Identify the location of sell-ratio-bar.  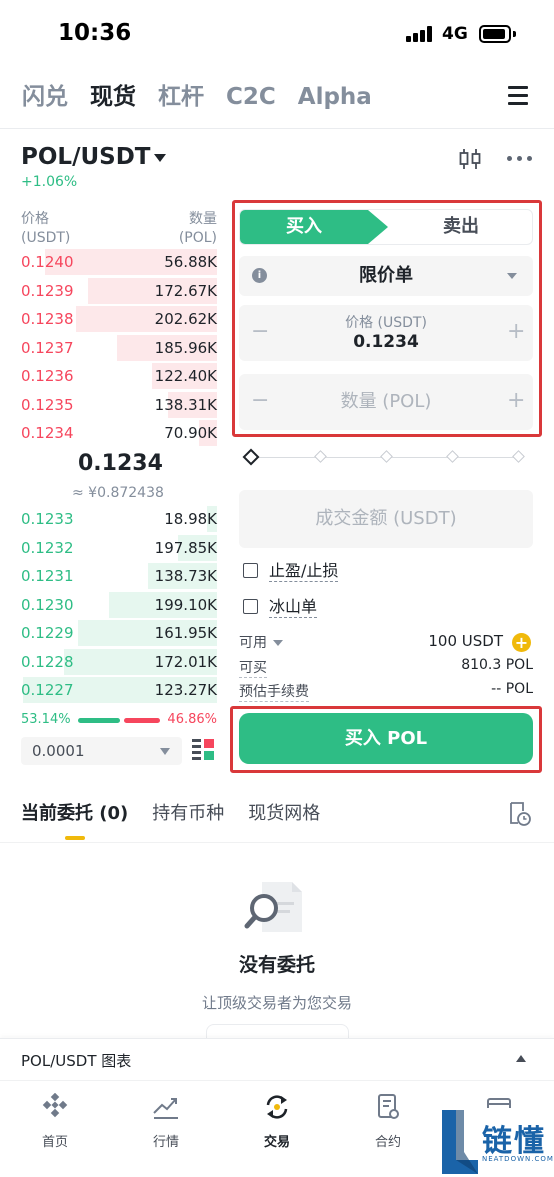
(142, 720).